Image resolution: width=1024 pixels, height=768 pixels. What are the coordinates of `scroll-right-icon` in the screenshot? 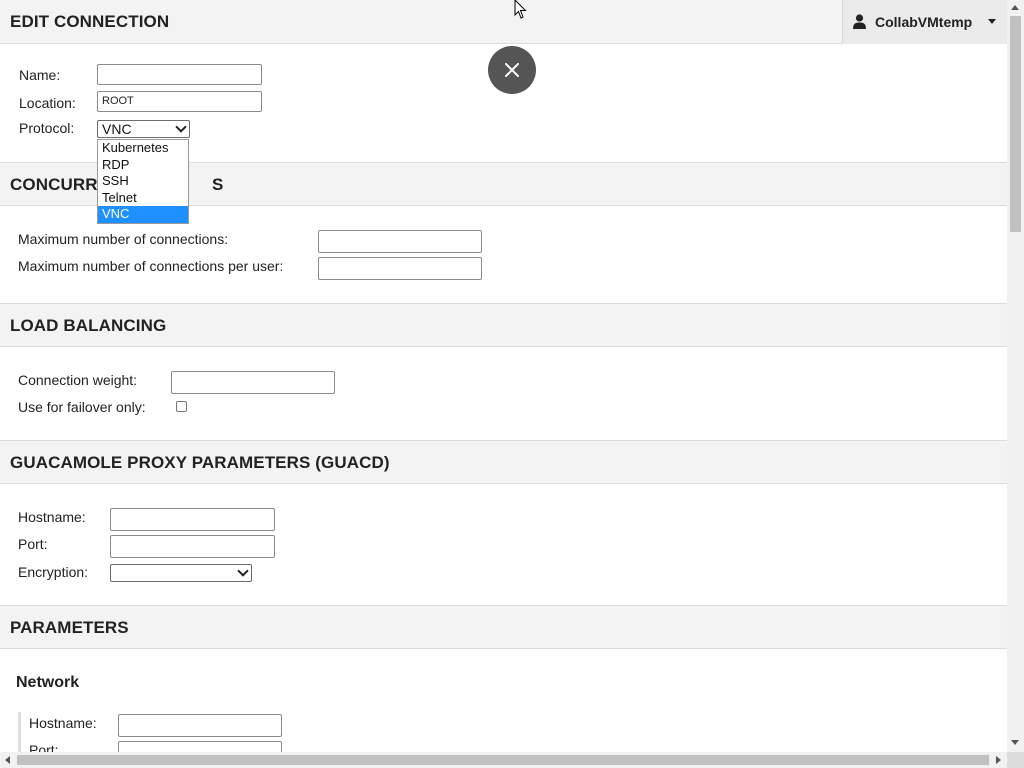 It's located at (998, 760).